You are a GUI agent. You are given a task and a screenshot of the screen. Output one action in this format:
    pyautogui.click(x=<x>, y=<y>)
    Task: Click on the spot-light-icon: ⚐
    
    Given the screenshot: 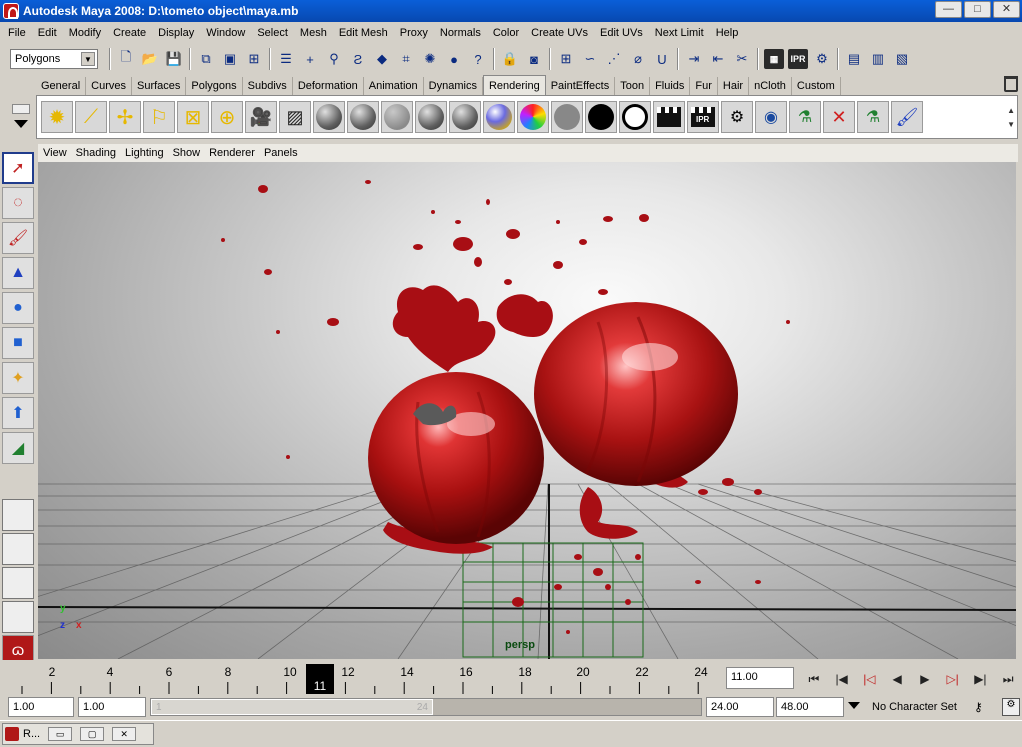 What is the action you would take?
    pyautogui.click(x=159, y=117)
    